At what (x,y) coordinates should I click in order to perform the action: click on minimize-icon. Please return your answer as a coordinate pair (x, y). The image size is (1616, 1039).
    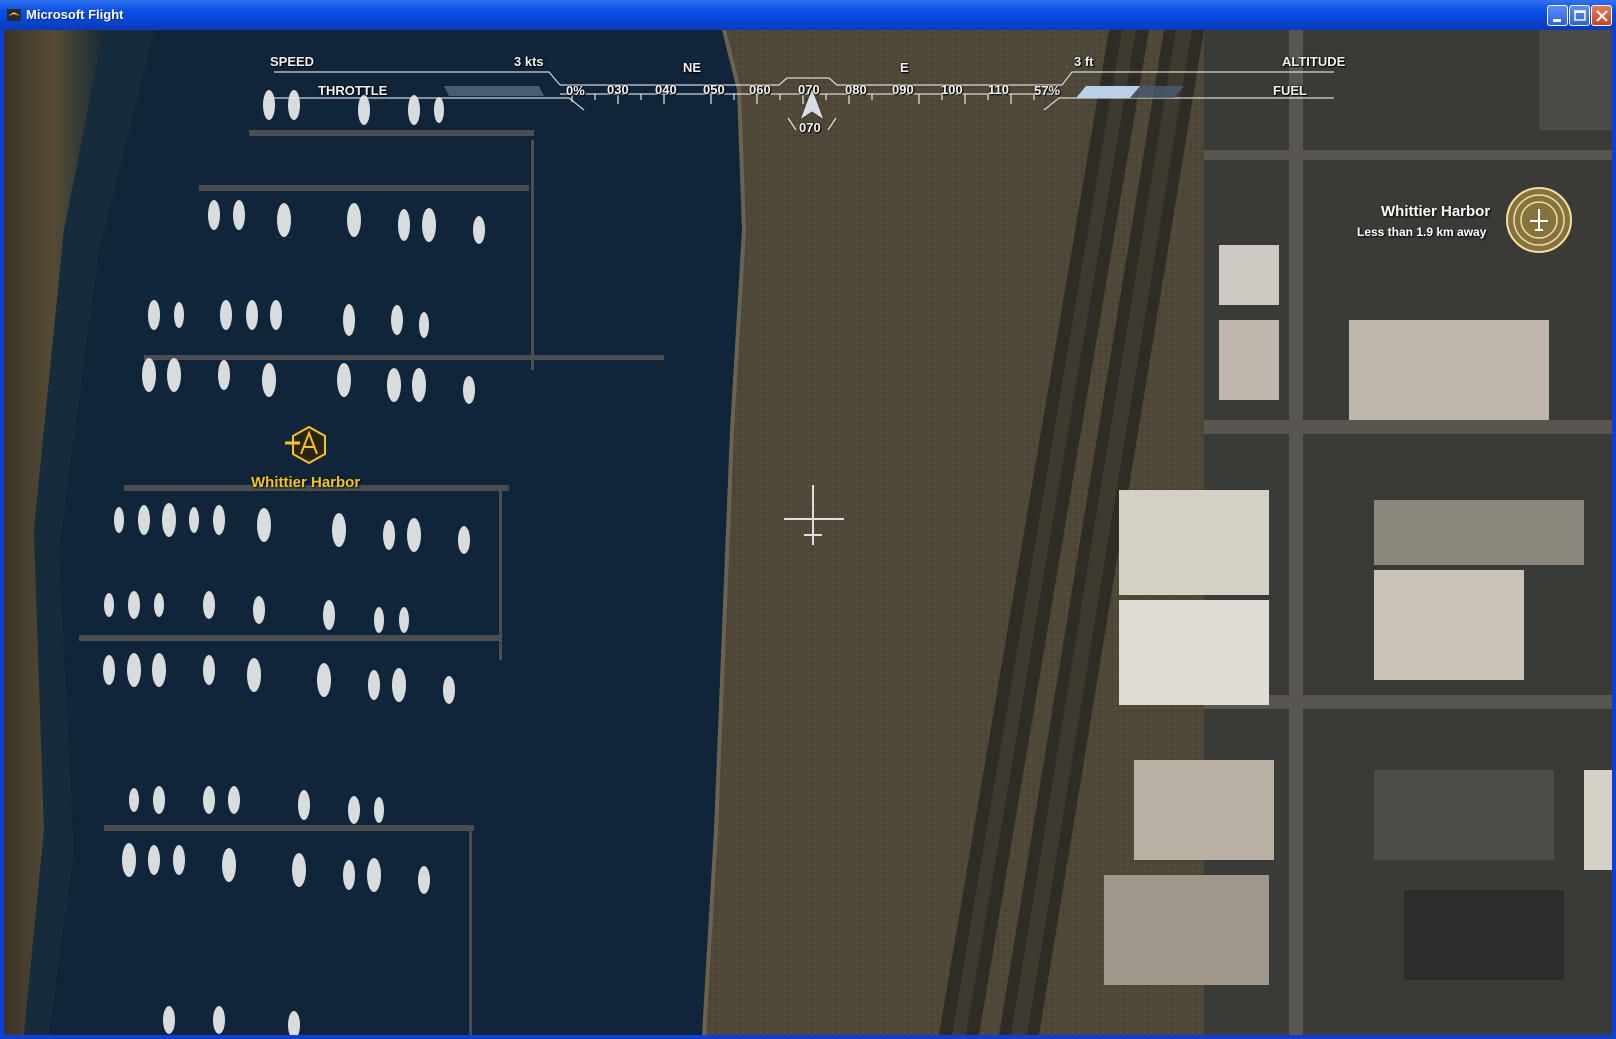
    Looking at the image, I should click on (1557, 20).